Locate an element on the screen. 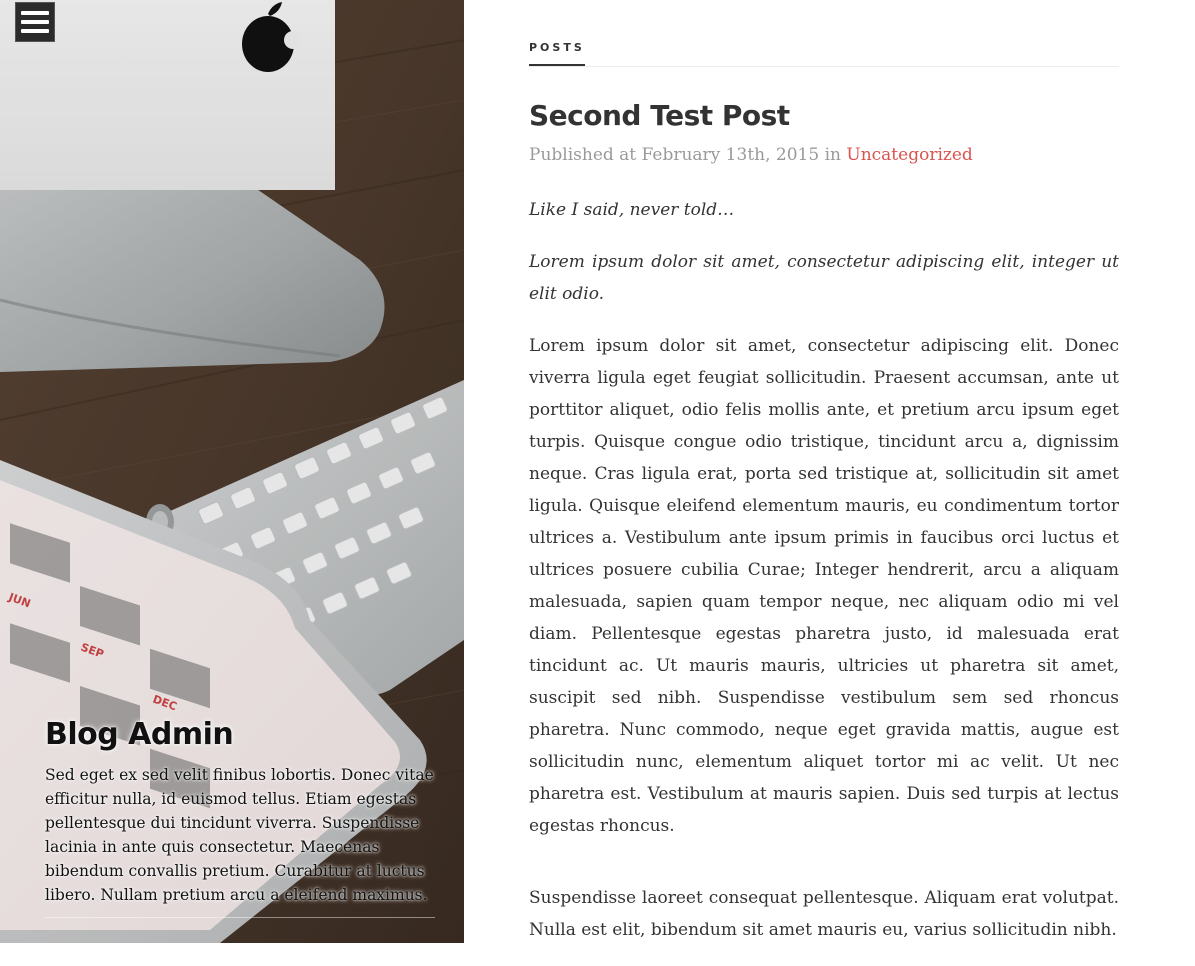 The height and width of the screenshot is (966, 1195). post-title: Second Test Post is located at coordinates (659, 115).